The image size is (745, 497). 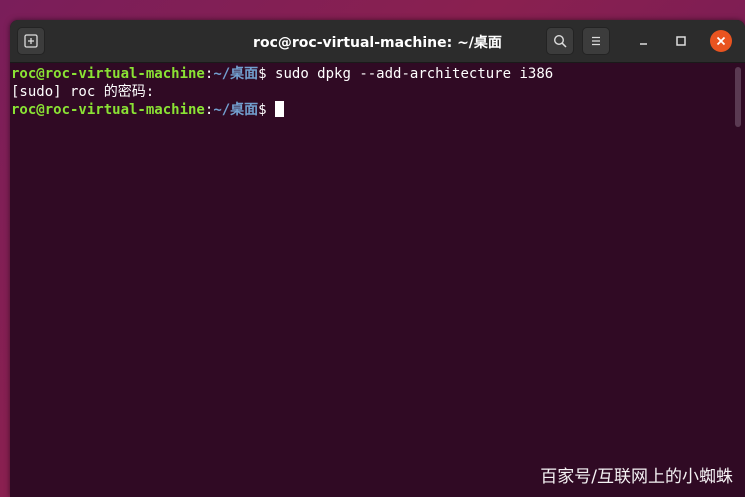 I want to click on terminal-line-3: roc@roc-virtual-machine:~/桌面$, so click(x=372, y=110).